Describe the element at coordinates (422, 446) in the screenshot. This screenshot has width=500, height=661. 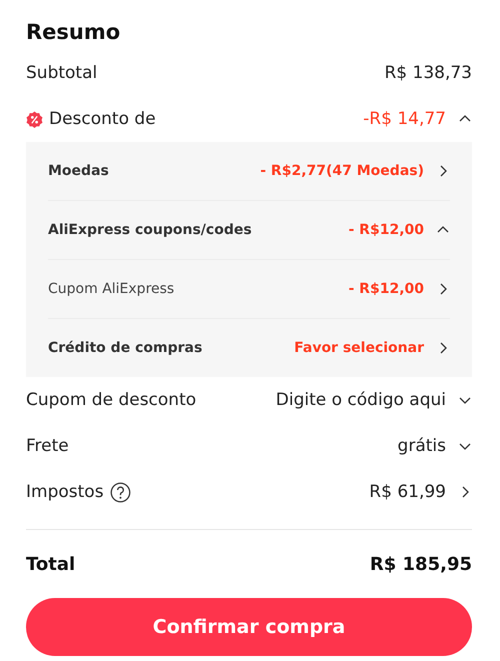
I see `row-value: grátis` at that location.